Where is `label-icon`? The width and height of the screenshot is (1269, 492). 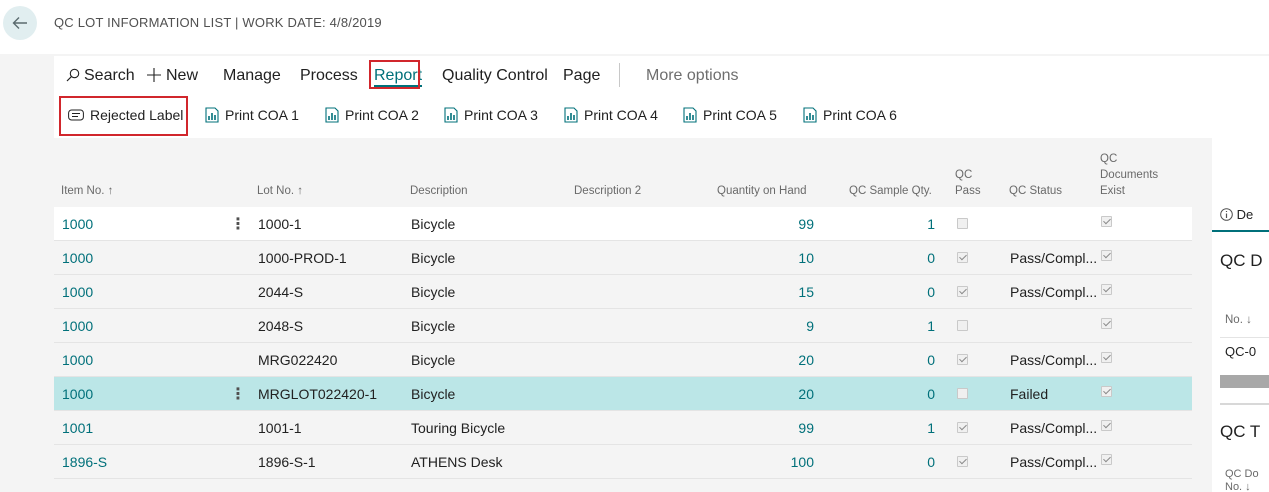
label-icon is located at coordinates (76, 115).